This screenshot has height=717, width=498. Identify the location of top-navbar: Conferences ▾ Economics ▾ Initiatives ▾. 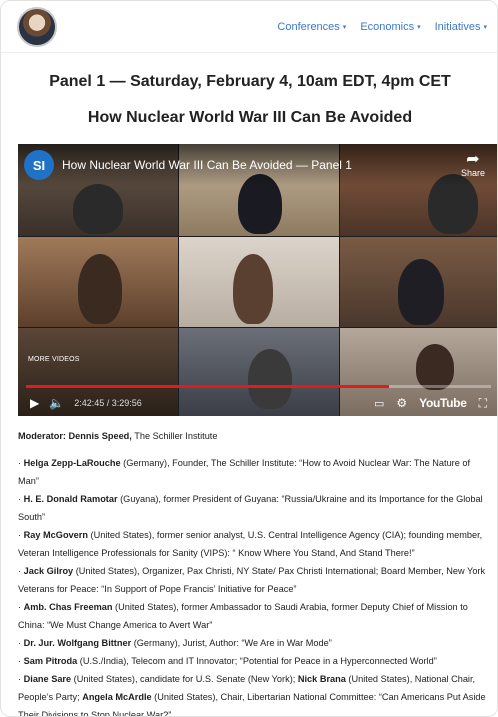
(249, 27).